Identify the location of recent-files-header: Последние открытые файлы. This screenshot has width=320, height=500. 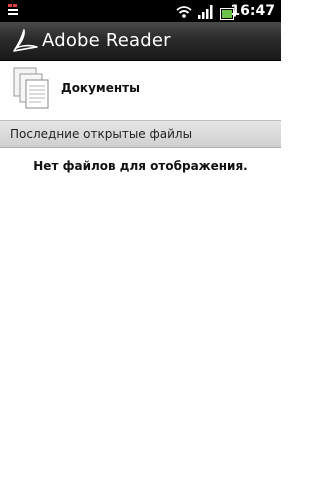
(140, 134).